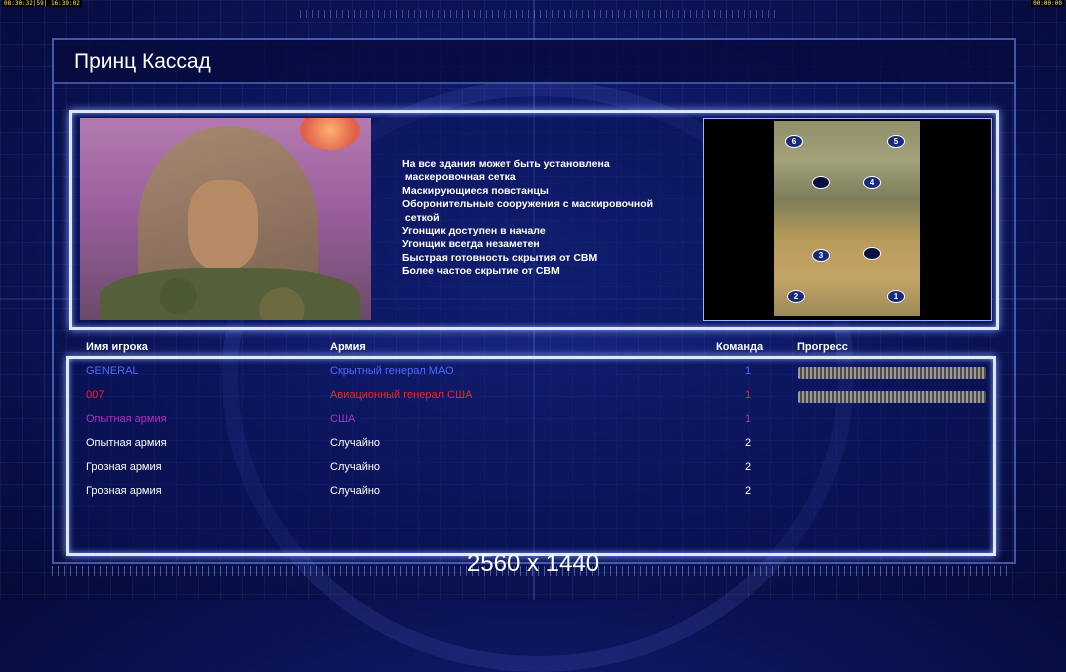 This screenshot has height=672, width=1066. I want to click on start-position-4: 4, so click(872, 182).